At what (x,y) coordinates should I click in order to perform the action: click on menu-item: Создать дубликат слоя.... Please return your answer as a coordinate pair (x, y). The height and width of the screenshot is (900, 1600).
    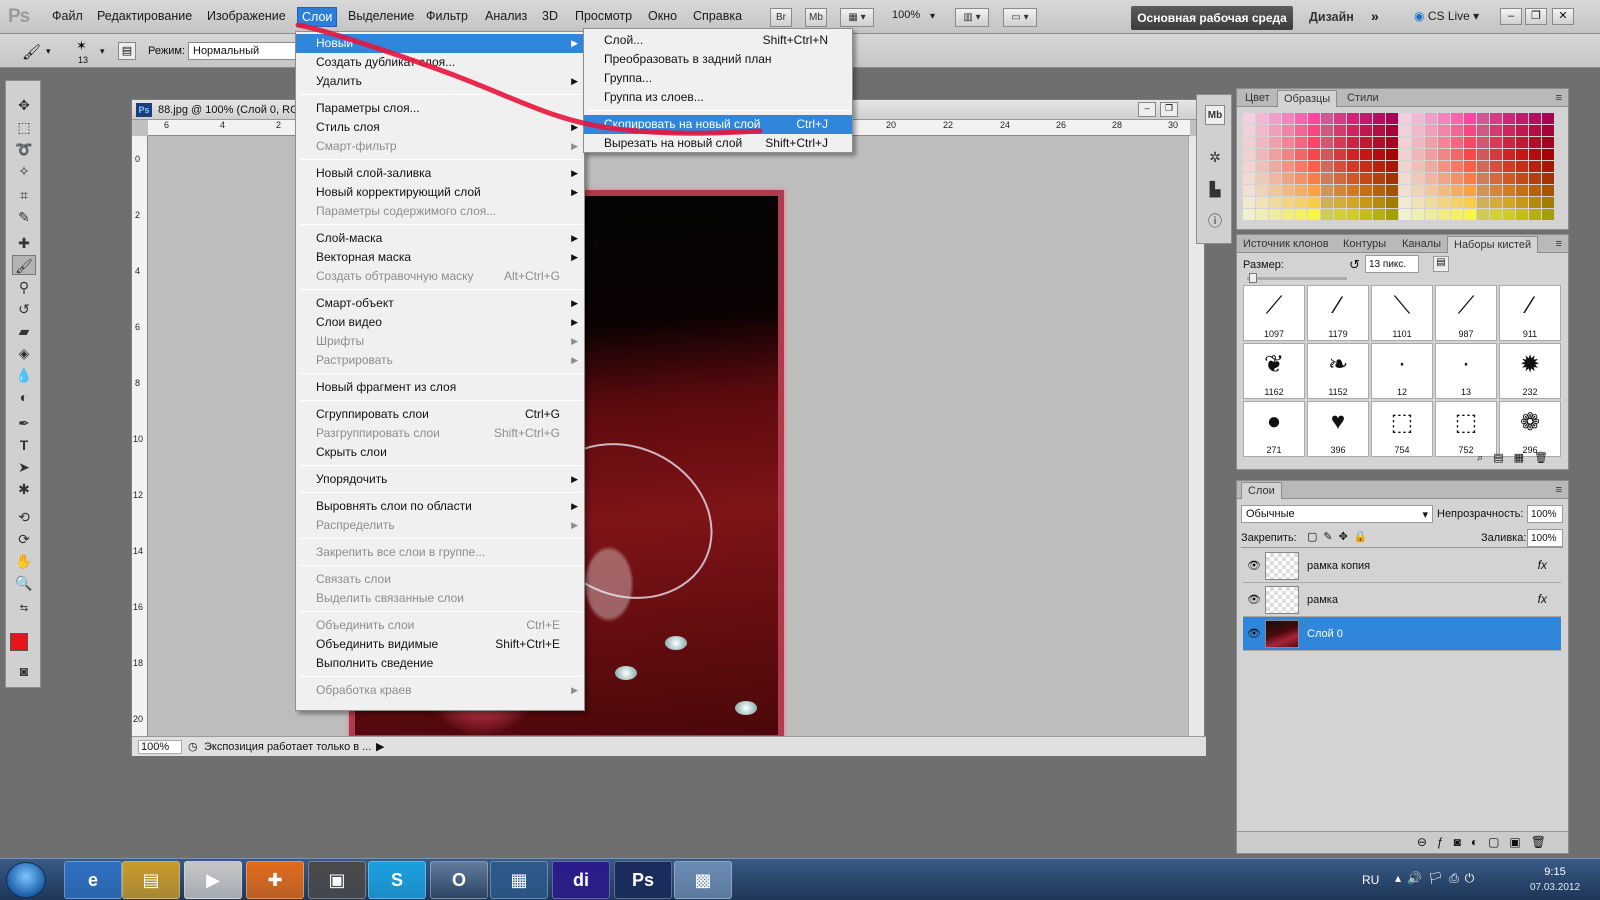
    Looking at the image, I should click on (440, 62).